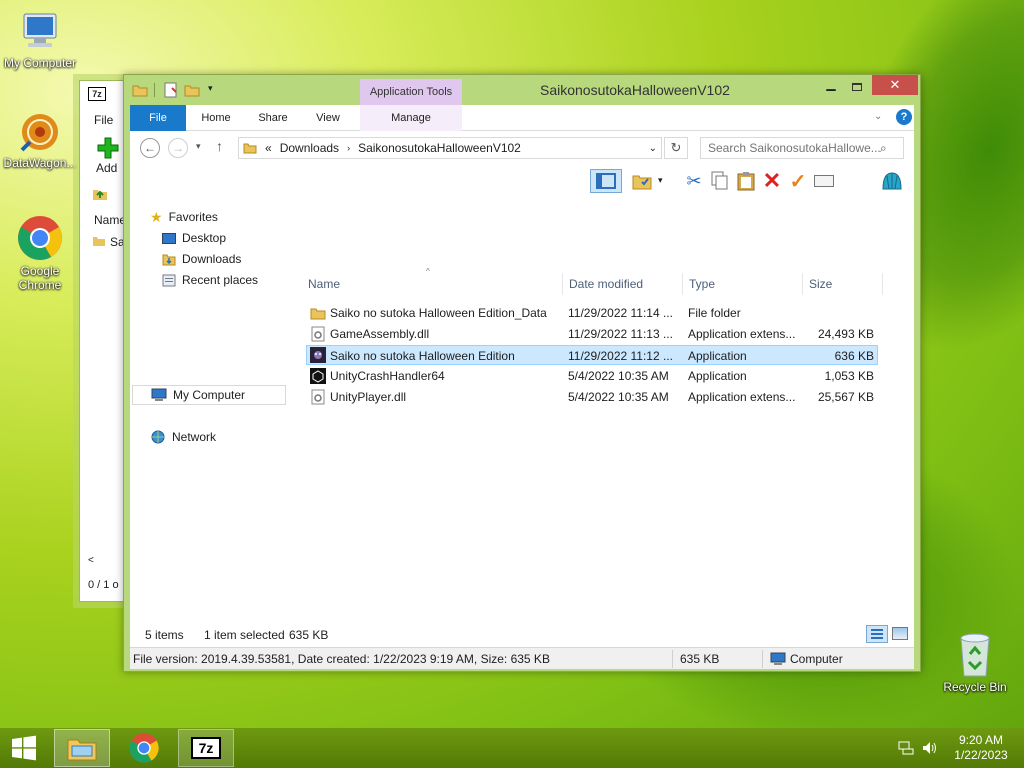  What do you see at coordinates (104, 341) in the screenshot?
I see `sevenzip-window: 7z File Add Name Sa < 0 / 1 o` at bounding box center [104, 341].